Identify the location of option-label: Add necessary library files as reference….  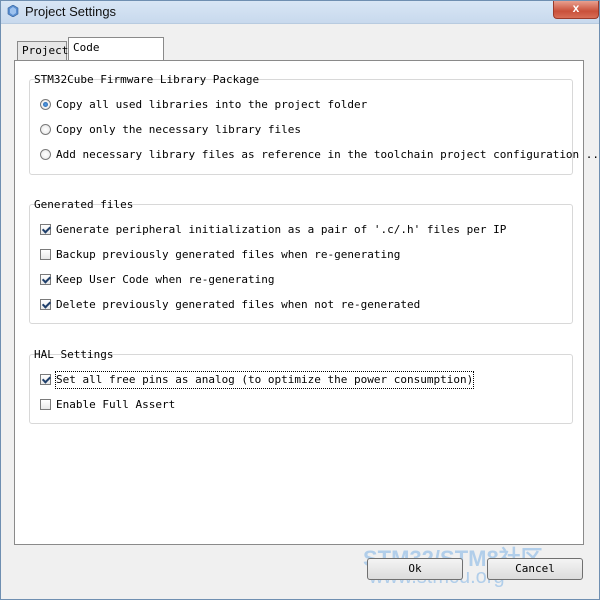
(328, 154).